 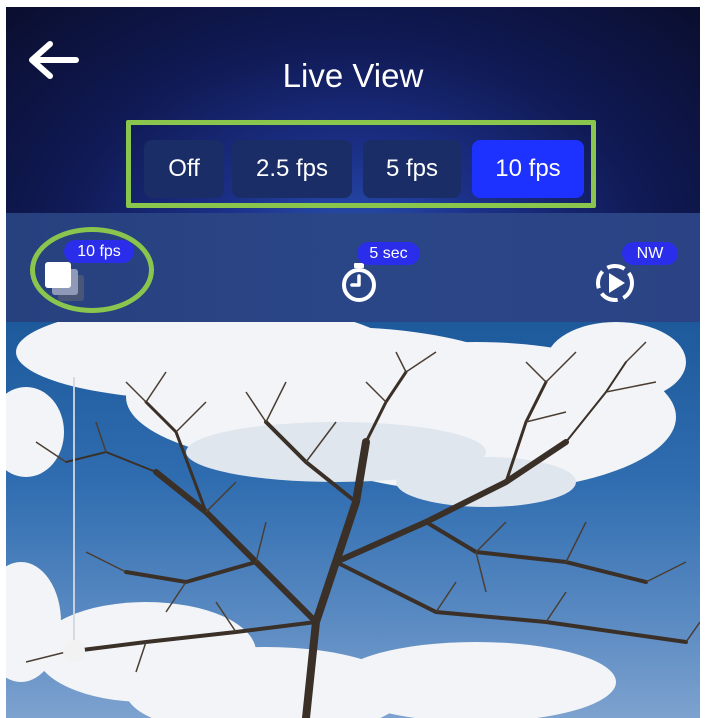 I want to click on direction-button: NW, so click(x=636, y=268).